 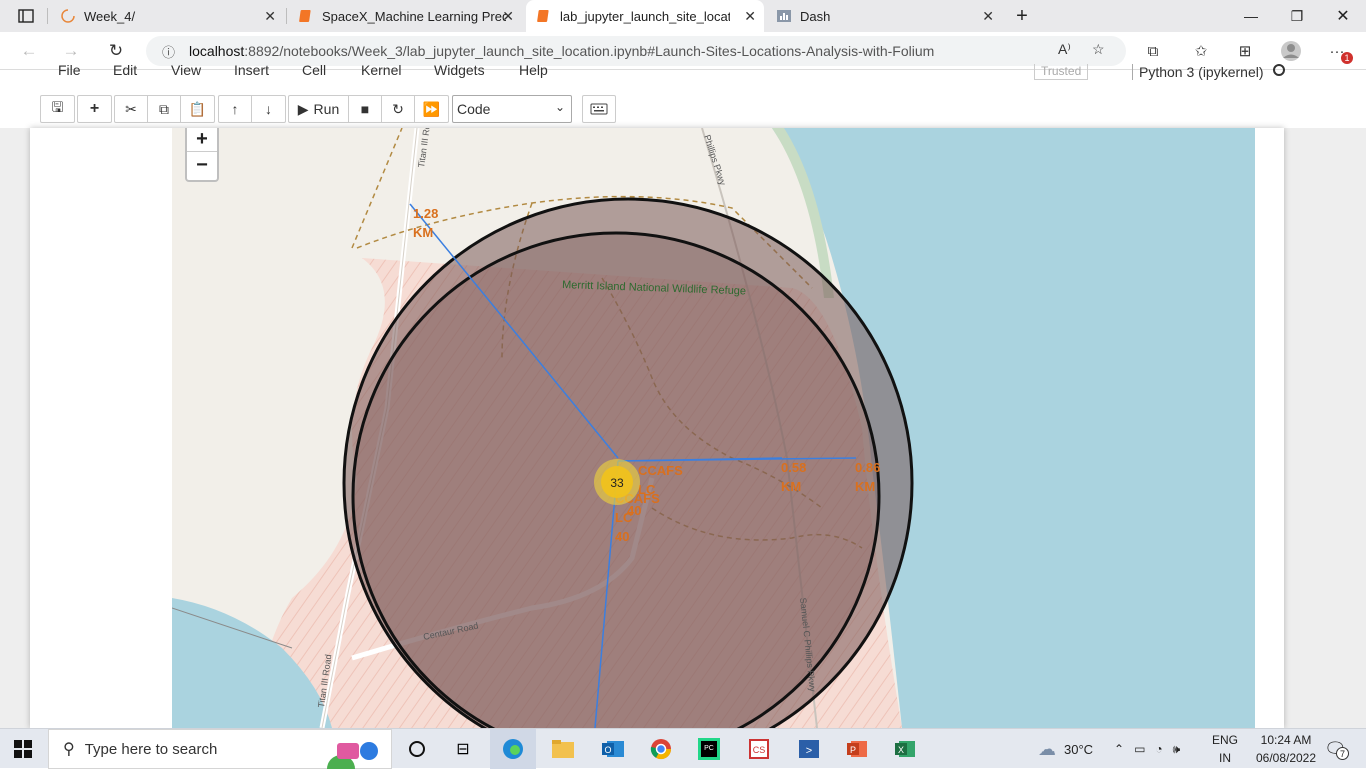 I want to click on weather-widget: ☁ 30°C, so click(x=1065, y=749).